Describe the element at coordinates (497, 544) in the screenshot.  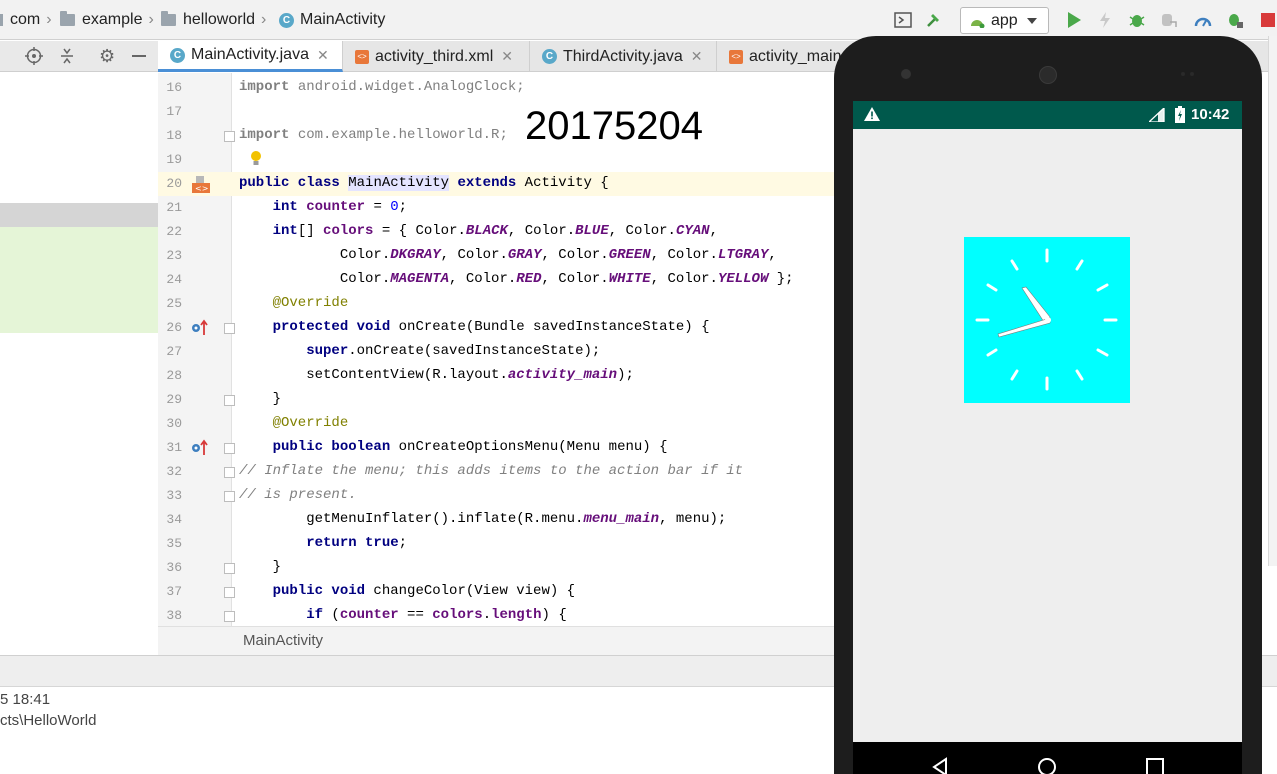
I see `code-line: 35 return true;` at that location.